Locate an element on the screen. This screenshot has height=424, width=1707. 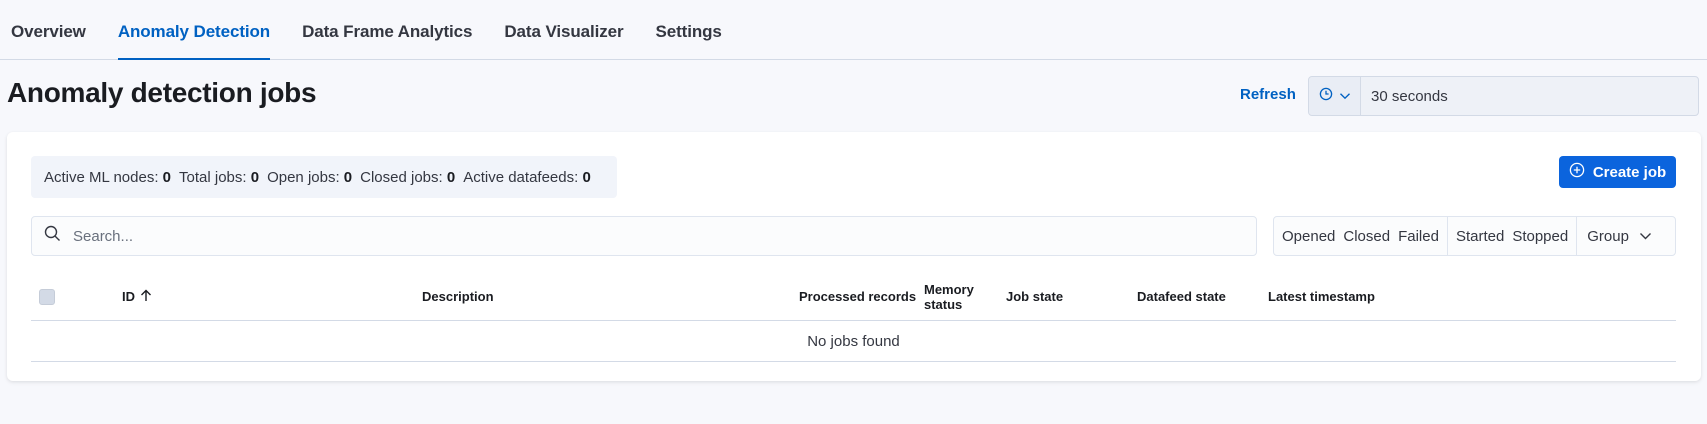
filter-started-button: Started is located at coordinates (1480, 236).